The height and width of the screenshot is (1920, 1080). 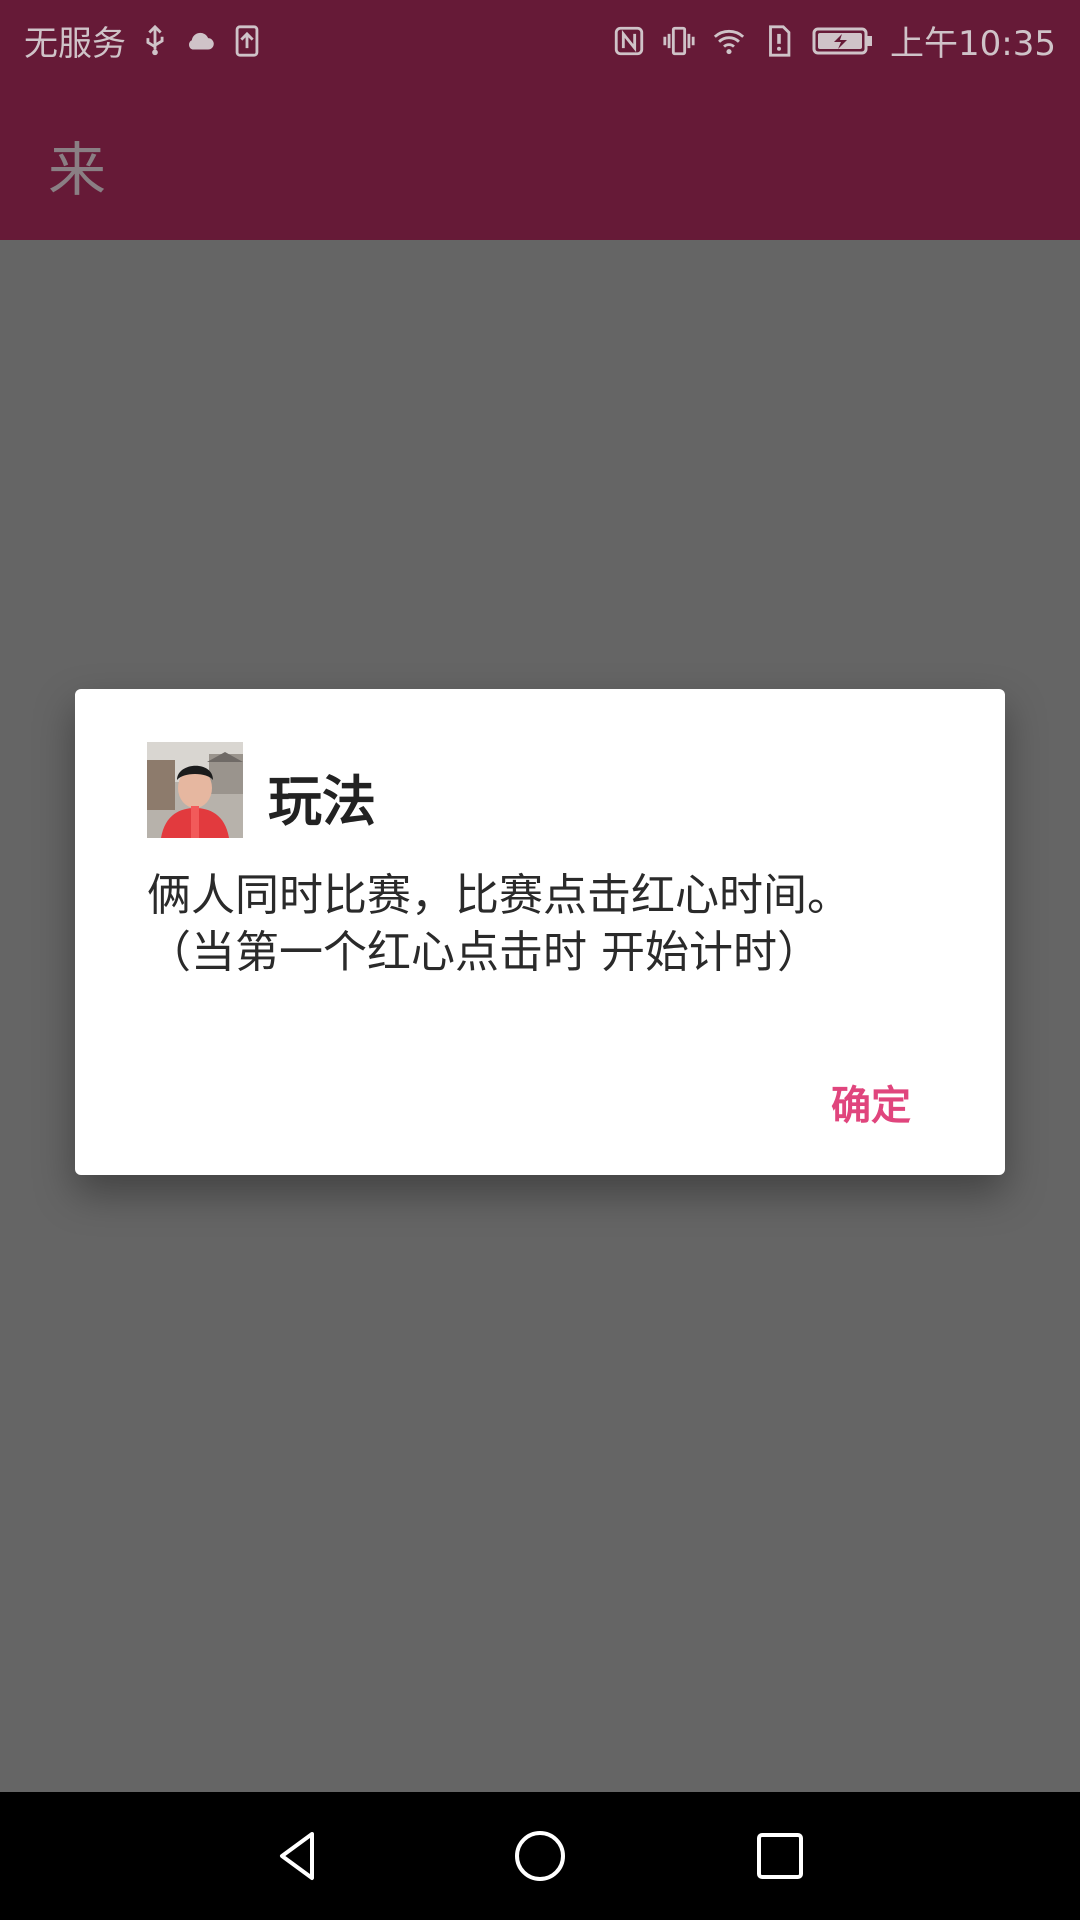 I want to click on navigation-bar, so click(x=540, y=1856).